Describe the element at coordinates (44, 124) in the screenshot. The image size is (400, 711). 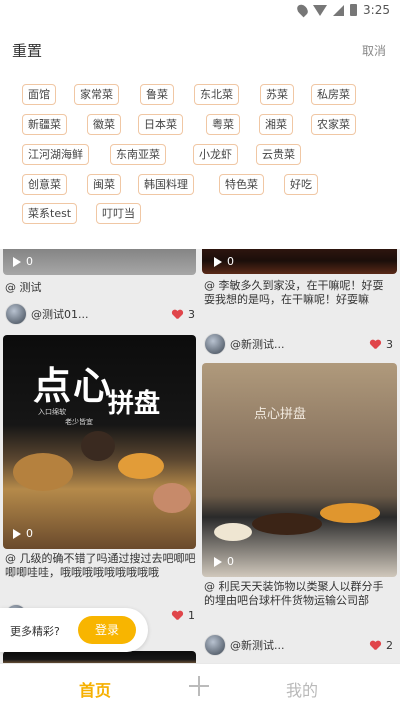
I see `tag-xinjiangcai: 新疆菜` at that location.